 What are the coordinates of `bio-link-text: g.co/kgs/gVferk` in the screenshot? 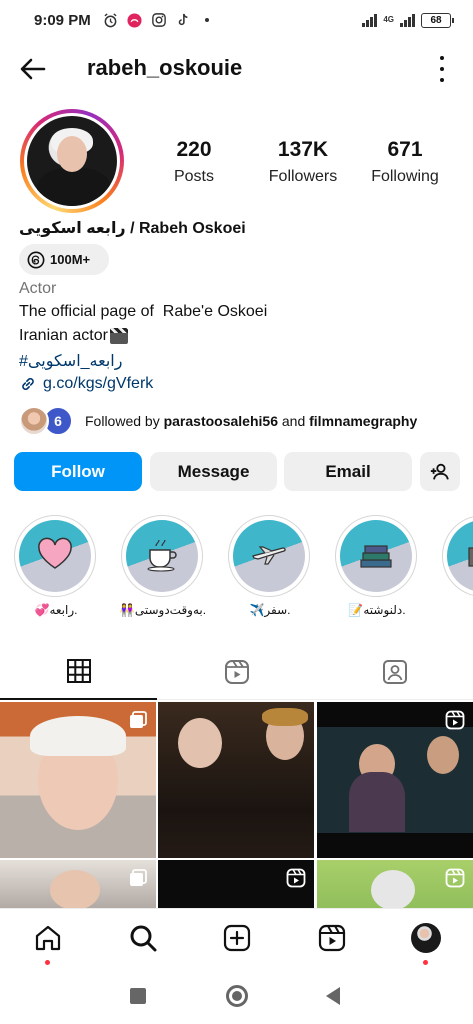 It's located at (98, 383).